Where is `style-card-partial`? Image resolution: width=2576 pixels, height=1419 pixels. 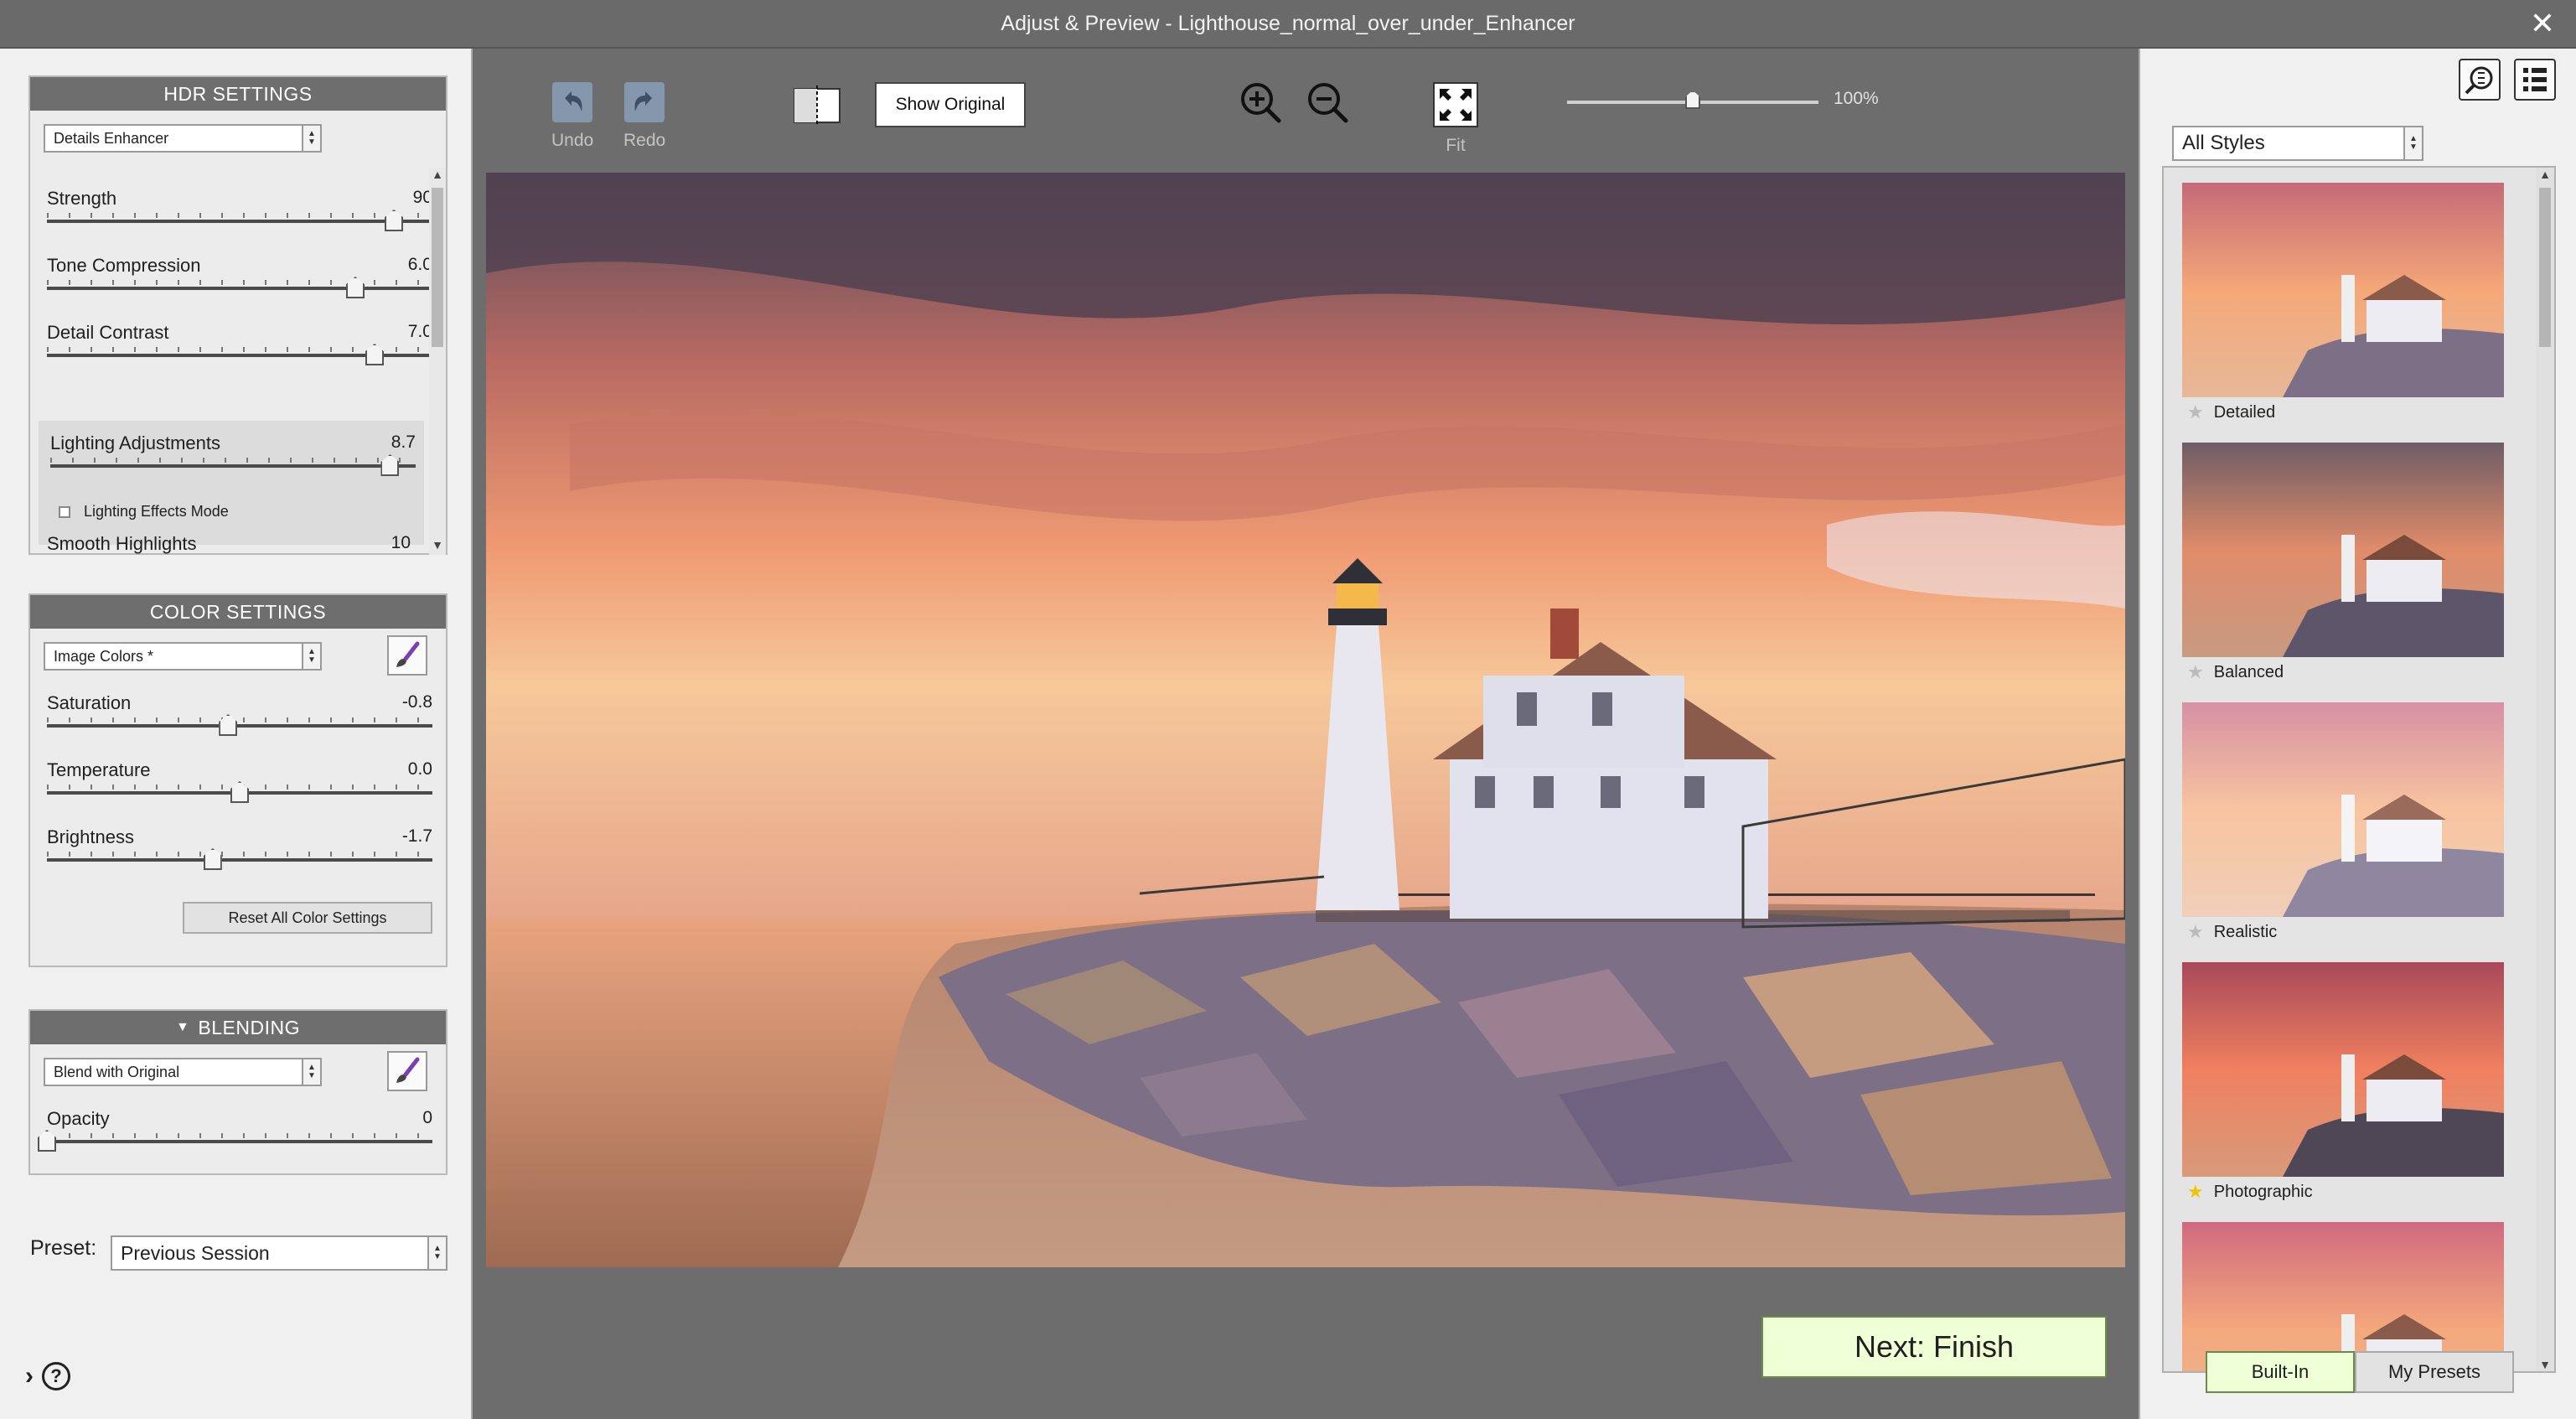
style-card-partial is located at coordinates (2343, 1296).